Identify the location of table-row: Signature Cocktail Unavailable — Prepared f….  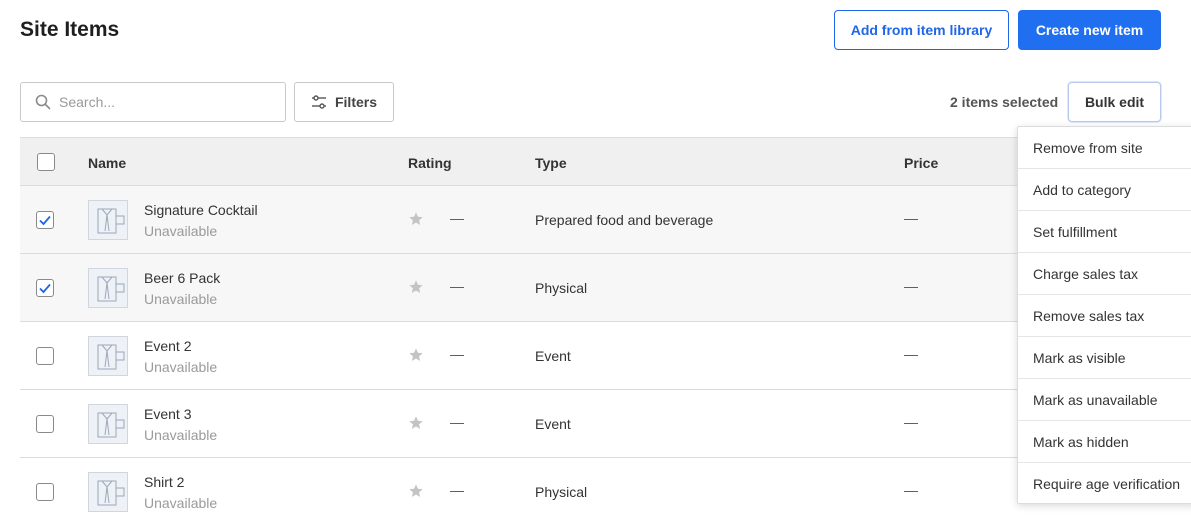
(605, 220).